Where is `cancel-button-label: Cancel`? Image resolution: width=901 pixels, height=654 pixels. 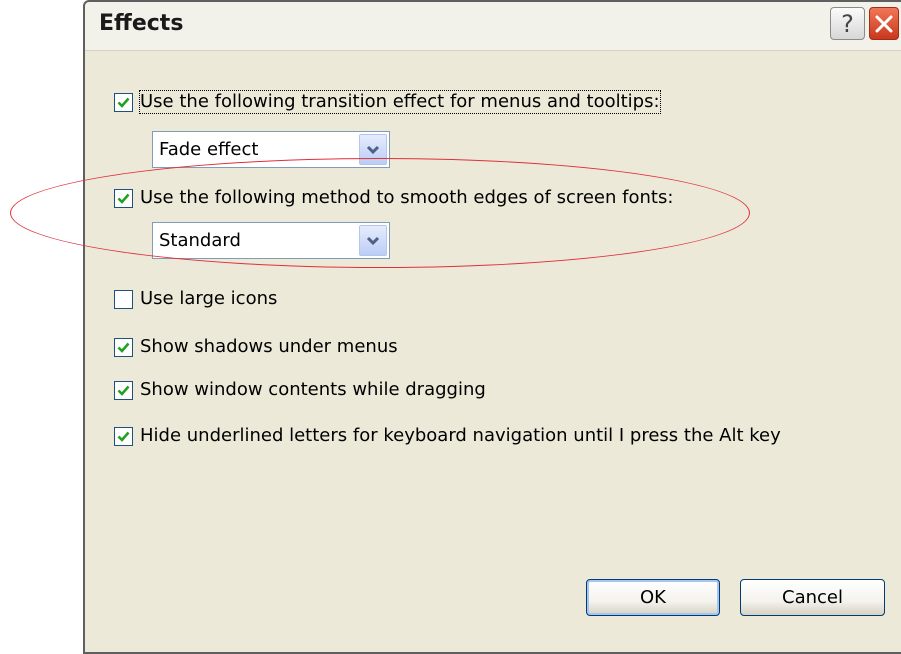 cancel-button-label: Cancel is located at coordinates (812, 597).